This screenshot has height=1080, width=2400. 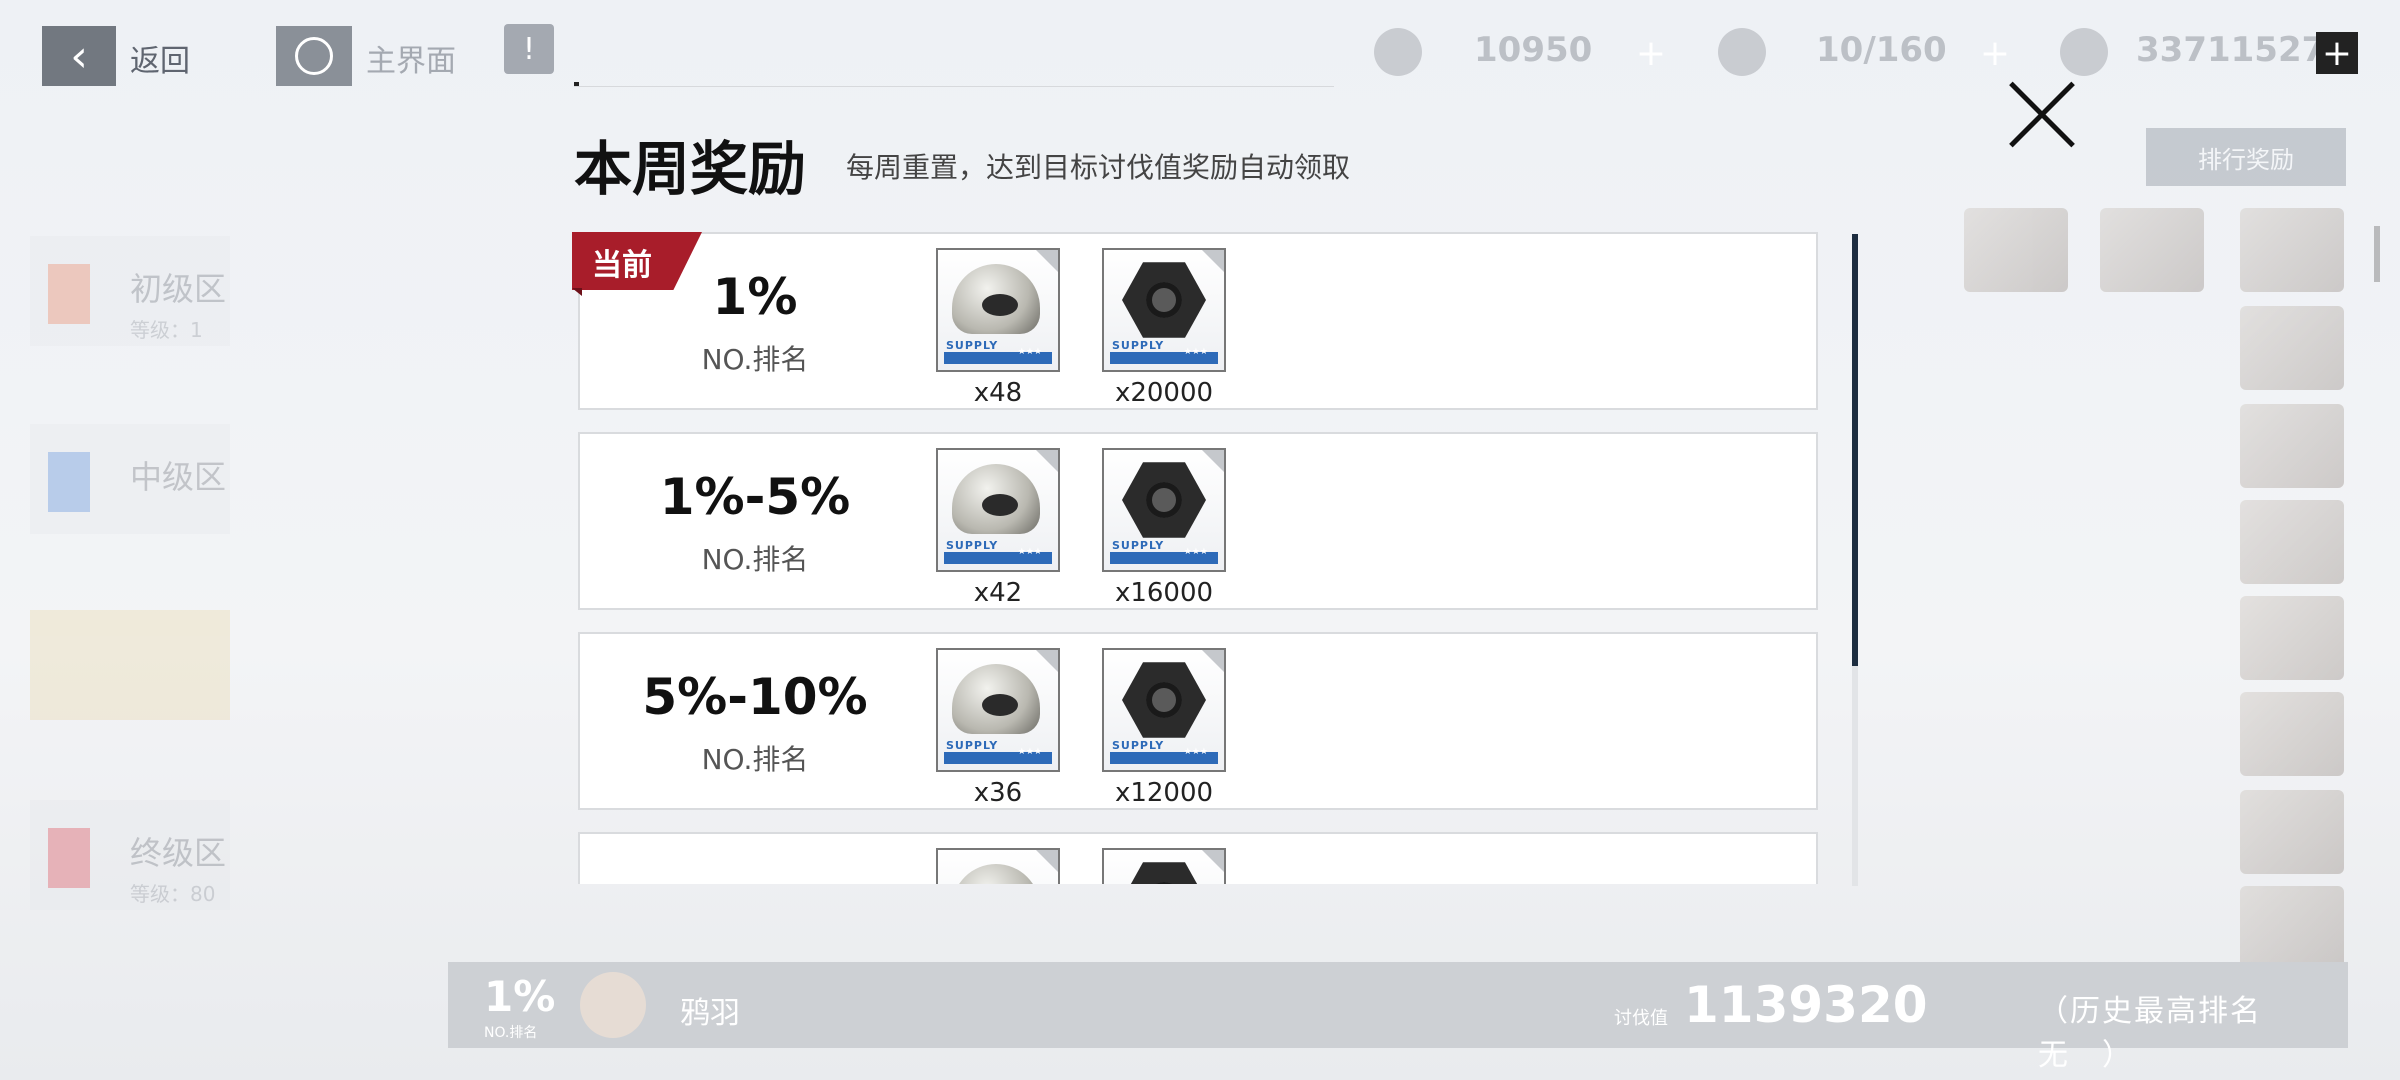 I want to click on add-stamina-button: +, so click(x=1995, y=53).